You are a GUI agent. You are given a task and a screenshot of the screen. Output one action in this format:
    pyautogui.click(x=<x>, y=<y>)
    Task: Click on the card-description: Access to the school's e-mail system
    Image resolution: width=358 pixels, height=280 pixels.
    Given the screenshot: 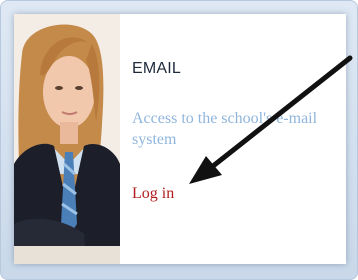 What is the action you would take?
    pyautogui.click(x=225, y=129)
    